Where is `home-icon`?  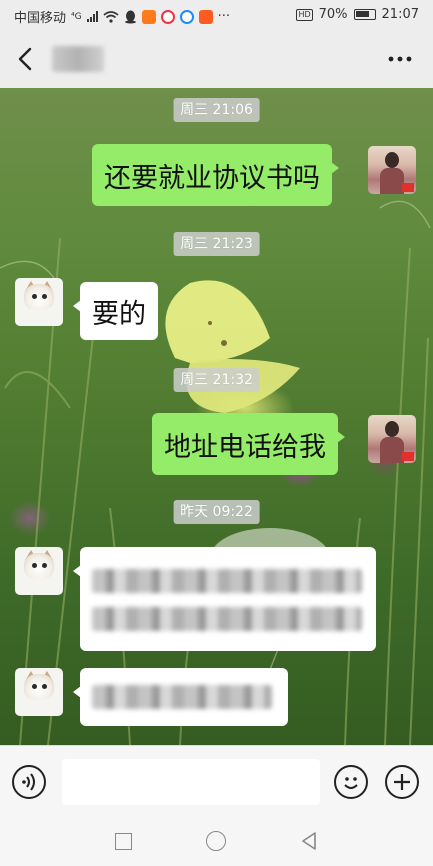
home-icon is located at coordinates (216, 841).